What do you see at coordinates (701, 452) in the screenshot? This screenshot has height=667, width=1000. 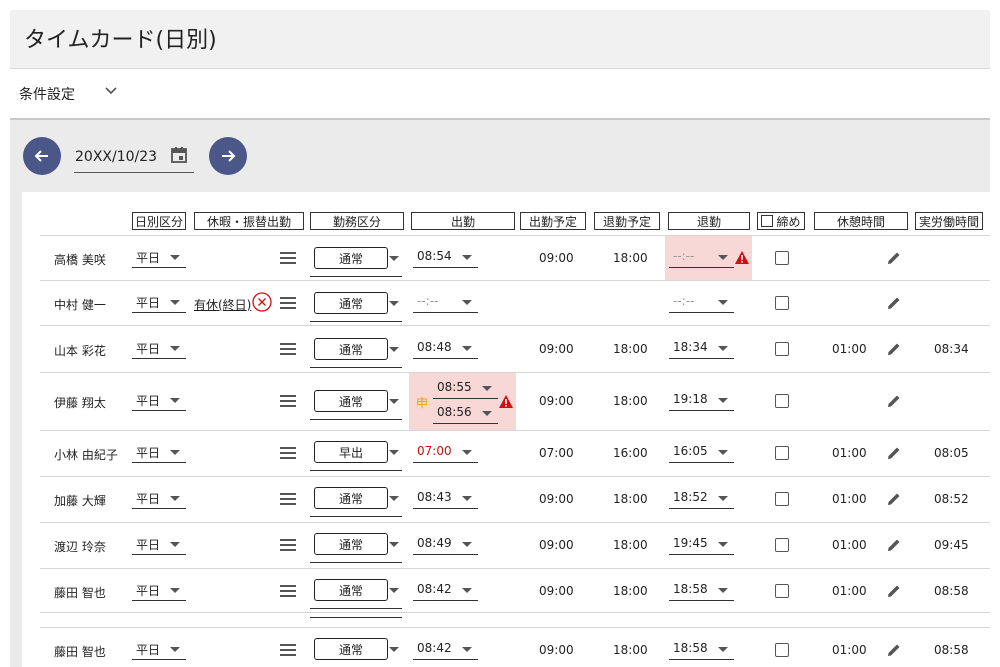 I see `clock-out-select: 16:05` at bounding box center [701, 452].